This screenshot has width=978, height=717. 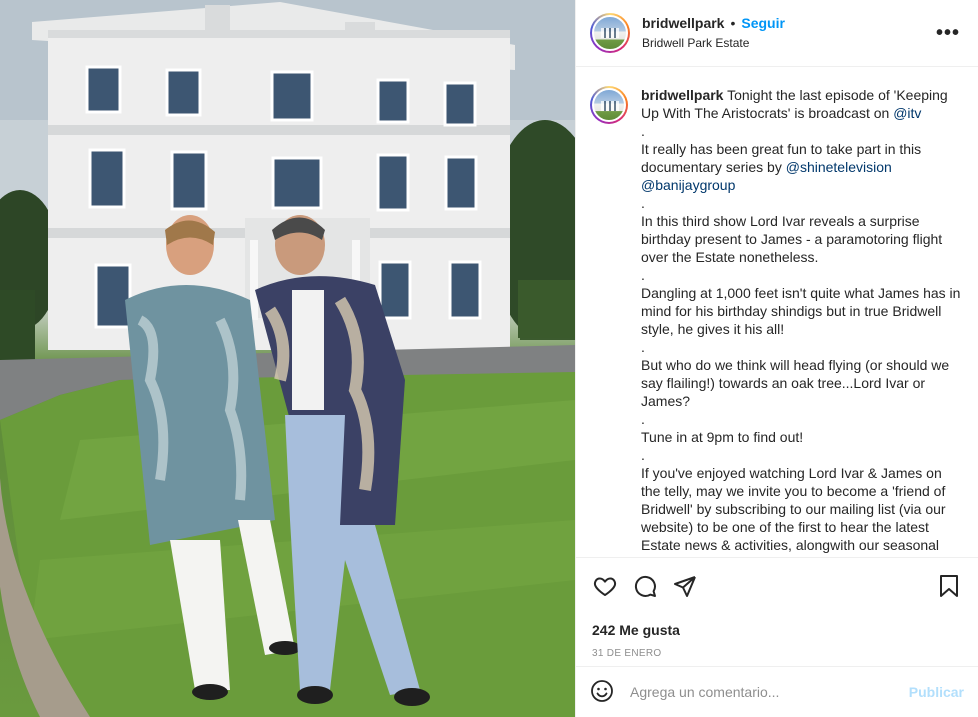 What do you see at coordinates (603, 692) in the screenshot?
I see `smiley-icon` at bounding box center [603, 692].